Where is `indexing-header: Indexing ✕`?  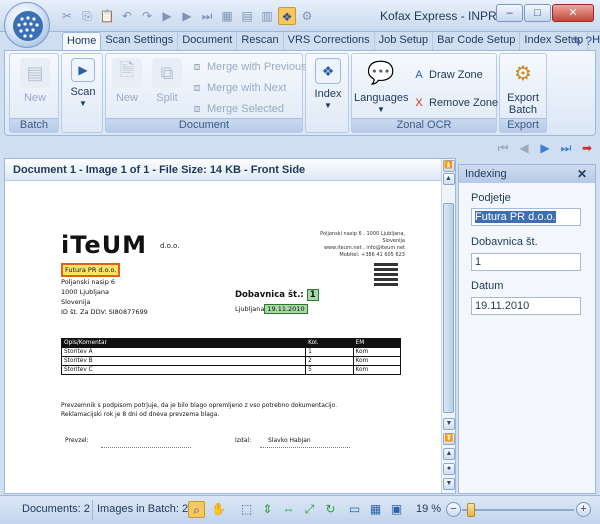
indexing-header: Indexing ✕ is located at coordinates (527, 174).